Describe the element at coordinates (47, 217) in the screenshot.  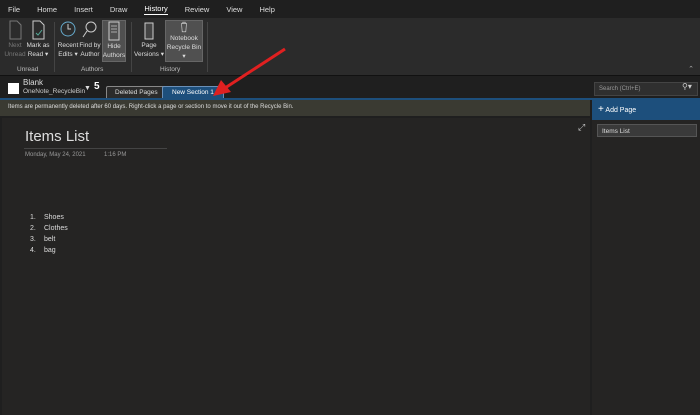
I see `list-item: 1. Shoes` at that location.